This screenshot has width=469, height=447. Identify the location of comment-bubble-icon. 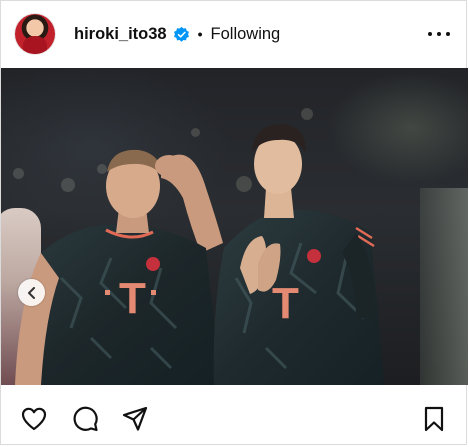
(85, 419).